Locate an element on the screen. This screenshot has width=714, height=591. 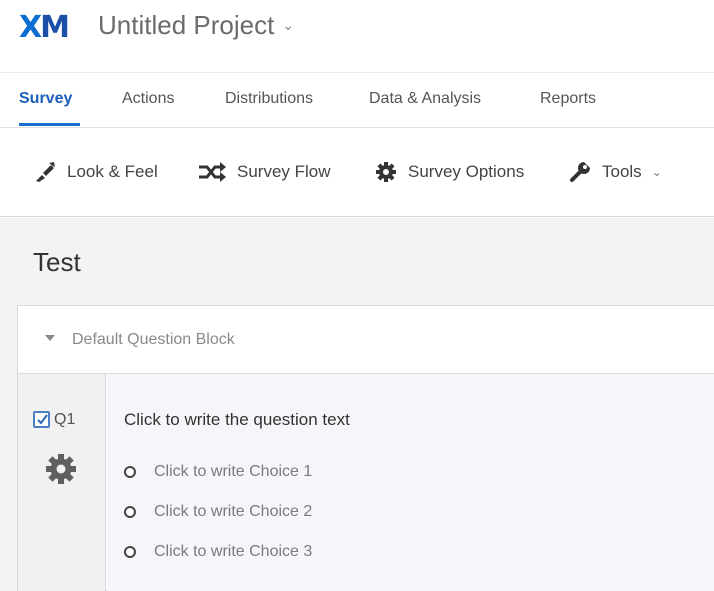
choice-label: Click to write Choice 3 is located at coordinates (233, 552).